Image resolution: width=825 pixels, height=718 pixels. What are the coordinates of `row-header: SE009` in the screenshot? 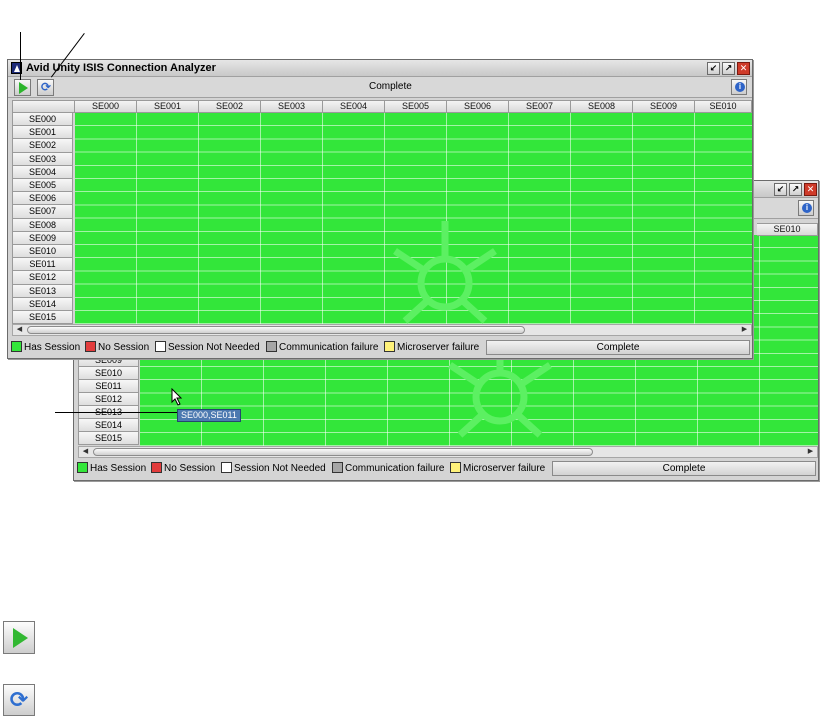 It's located at (42, 238).